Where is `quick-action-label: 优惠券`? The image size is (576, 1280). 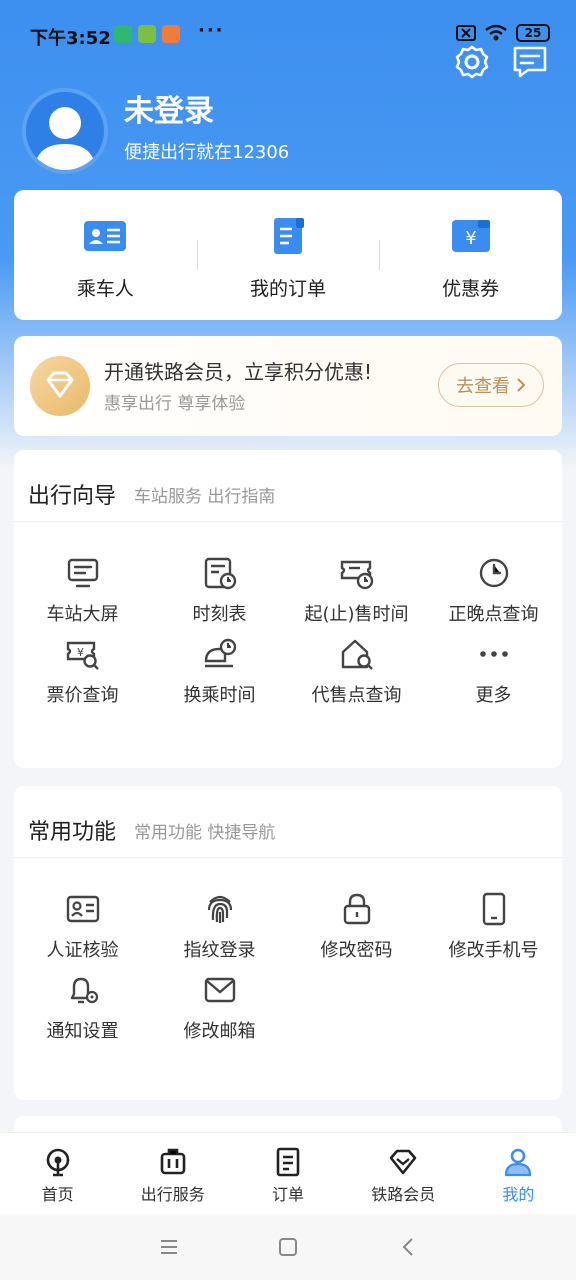 quick-action-label: 优惠券 is located at coordinates (471, 289).